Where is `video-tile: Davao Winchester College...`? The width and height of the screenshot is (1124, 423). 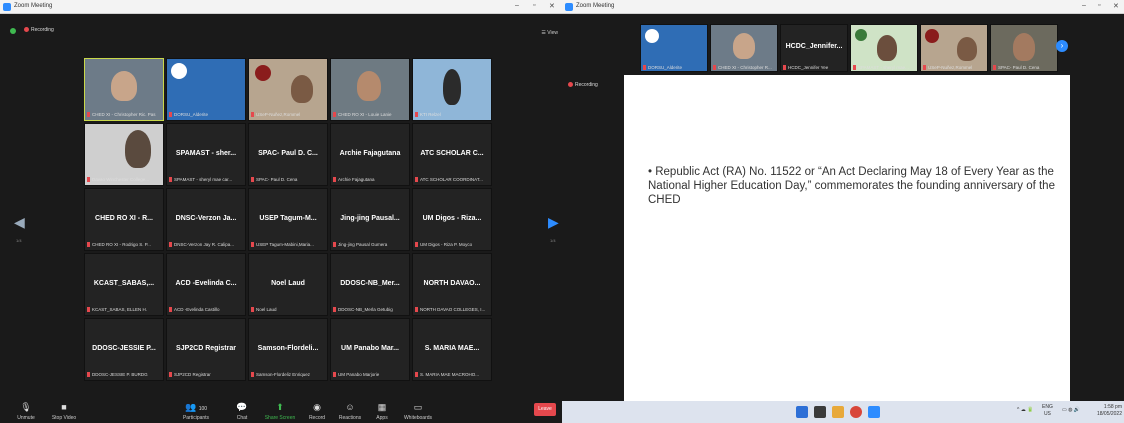
video-tile: Davao Winchester College... is located at coordinates (124, 154).